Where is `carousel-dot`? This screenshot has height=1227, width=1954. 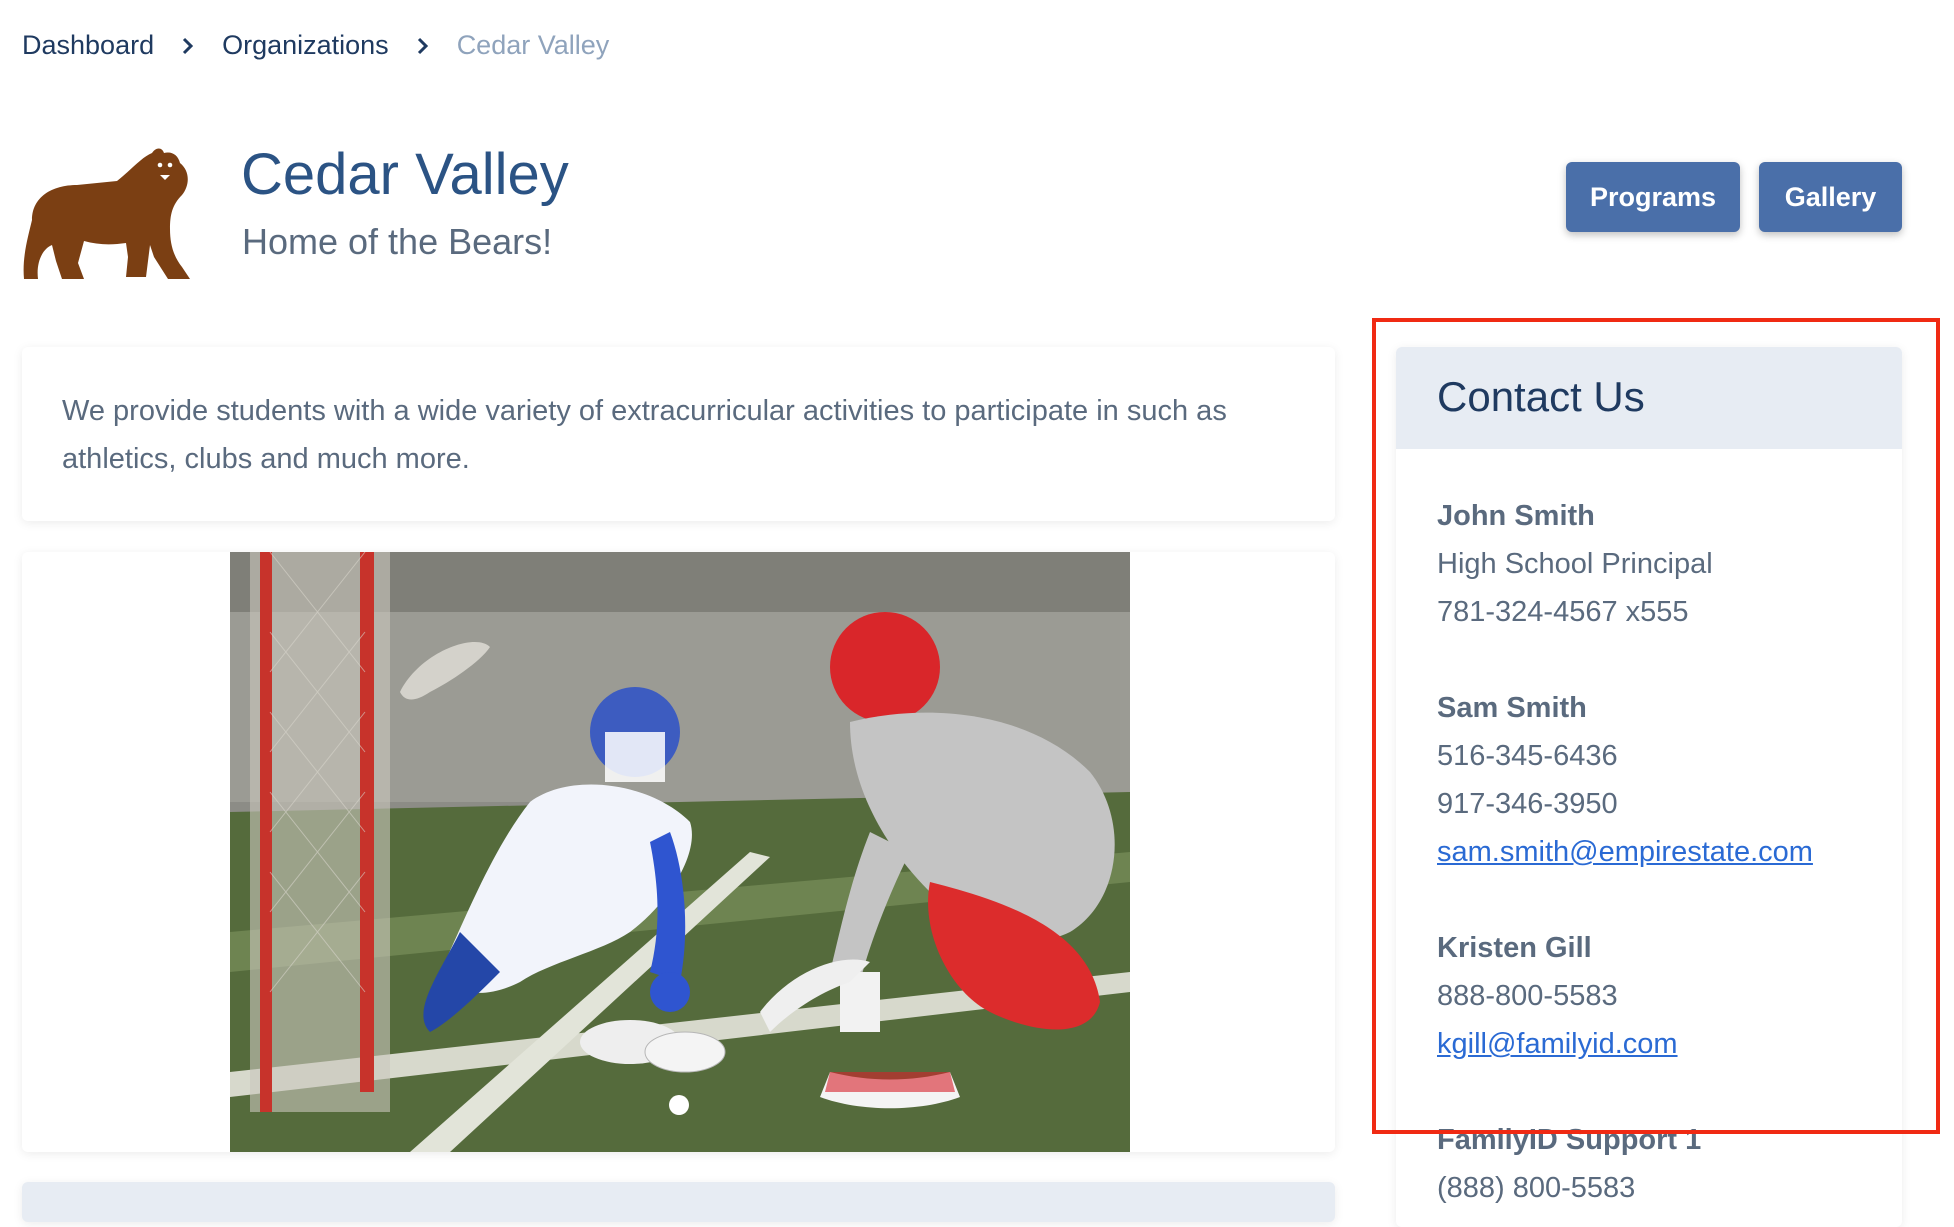
carousel-dot is located at coordinates (679, 1105).